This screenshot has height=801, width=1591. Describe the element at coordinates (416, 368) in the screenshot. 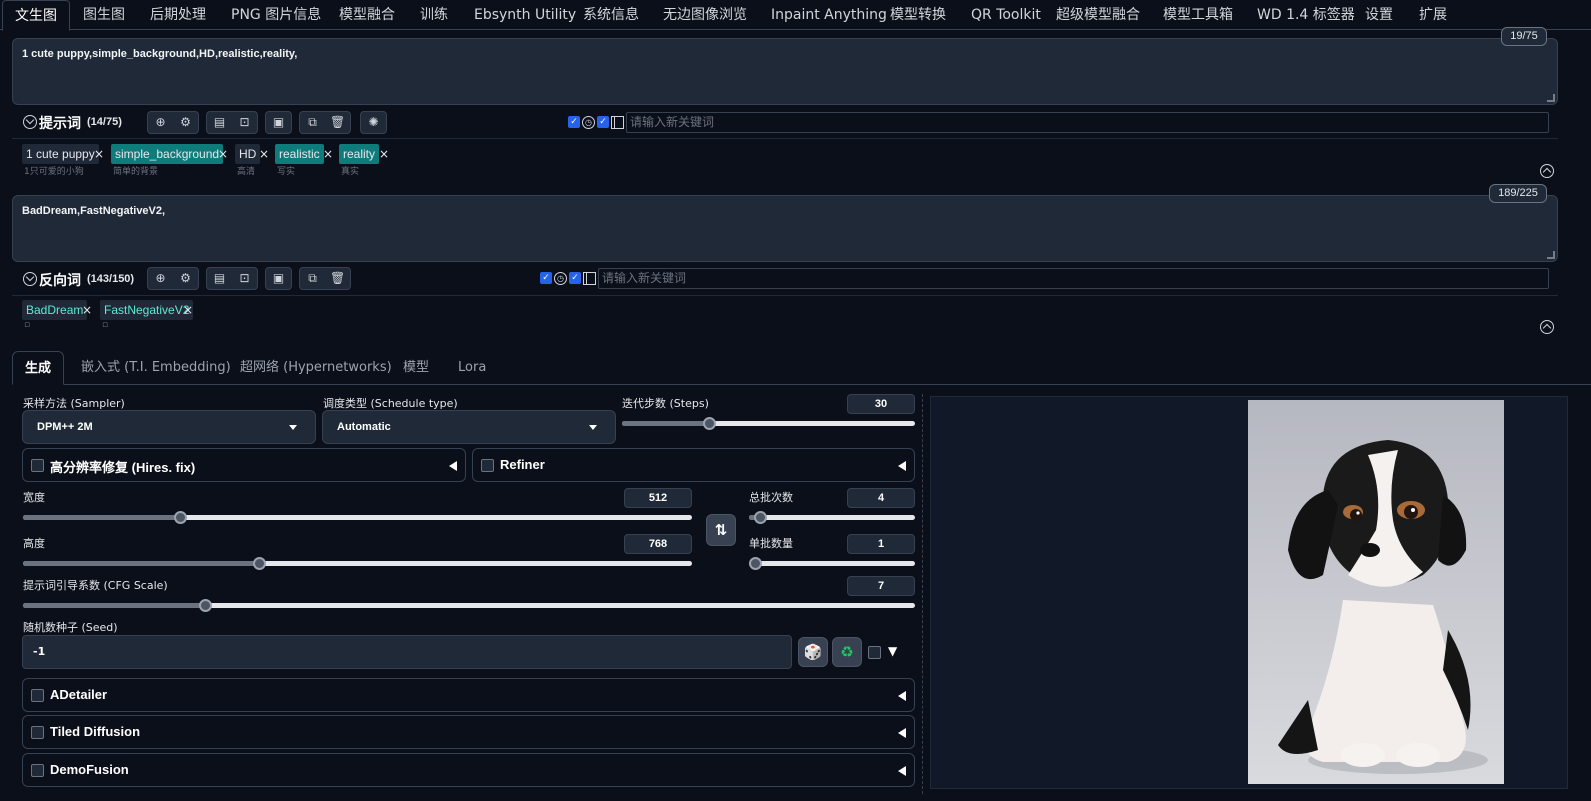

I see `tab-checkpoints: 模型` at that location.